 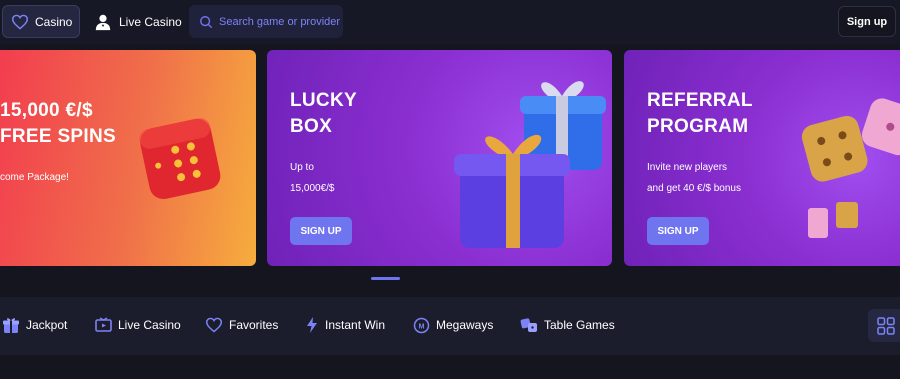 I want to click on grid-view-button, so click(x=884, y=325).